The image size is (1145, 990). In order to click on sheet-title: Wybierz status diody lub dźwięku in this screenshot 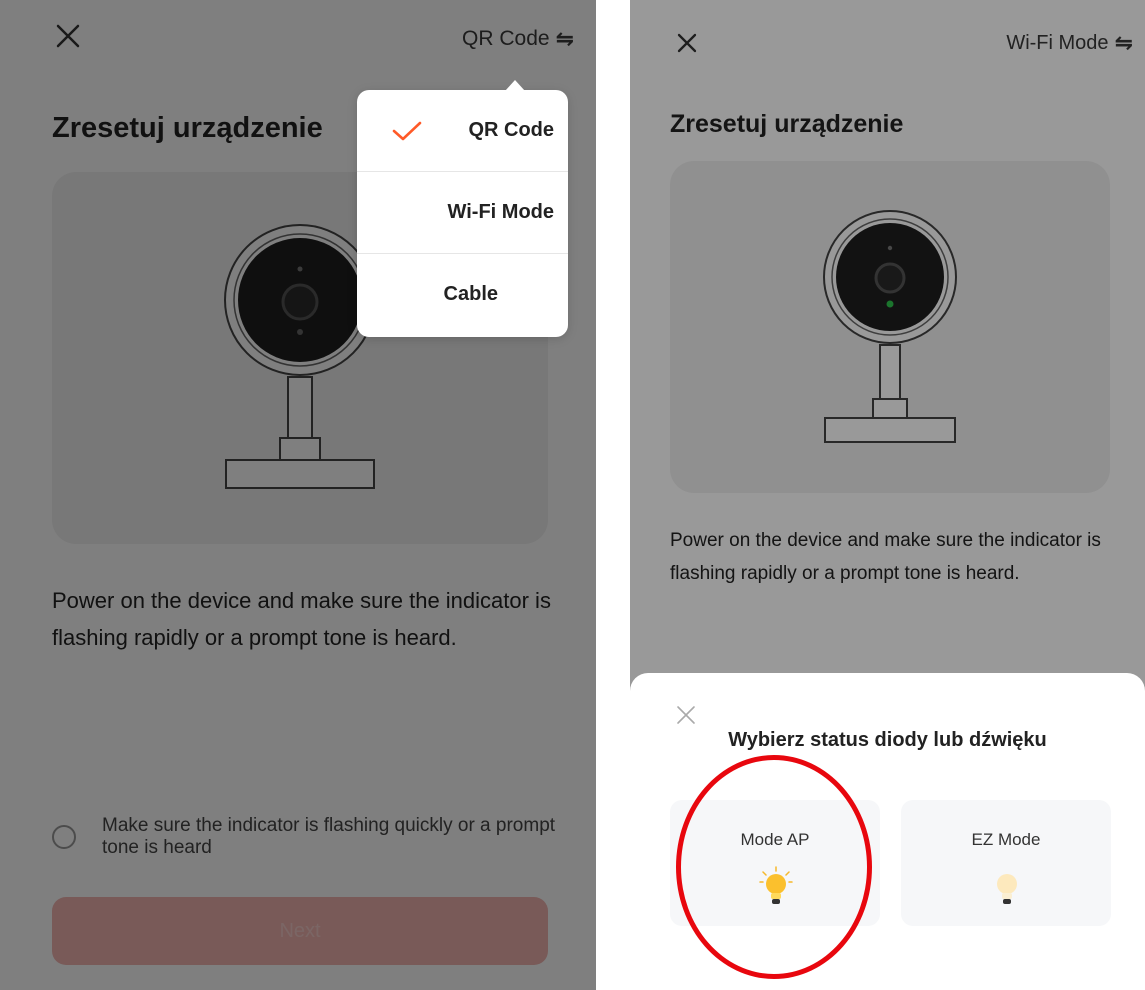, I will do `click(887, 740)`.